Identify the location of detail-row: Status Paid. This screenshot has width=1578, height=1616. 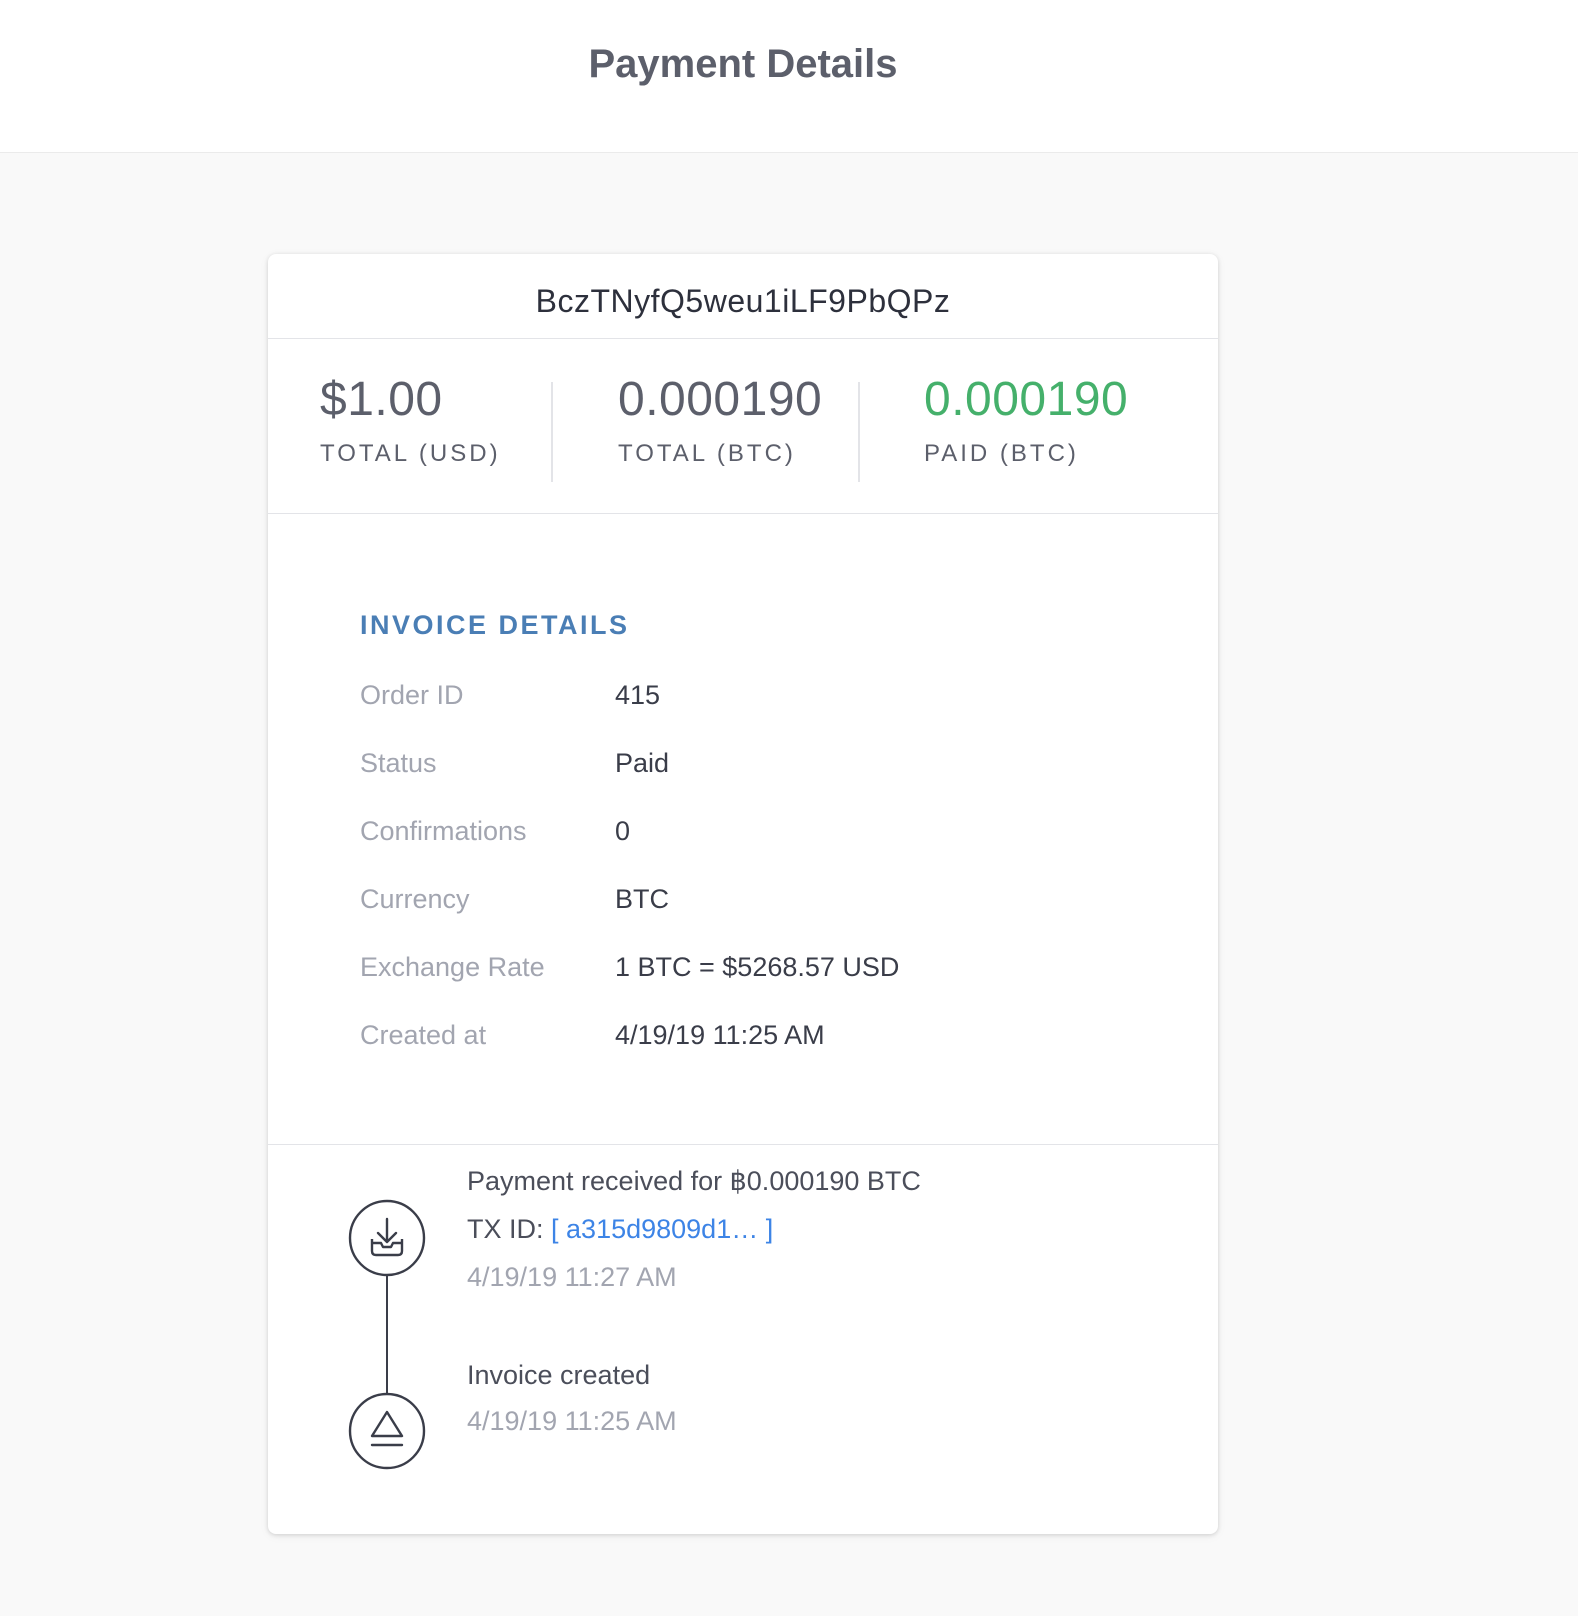
(750, 768).